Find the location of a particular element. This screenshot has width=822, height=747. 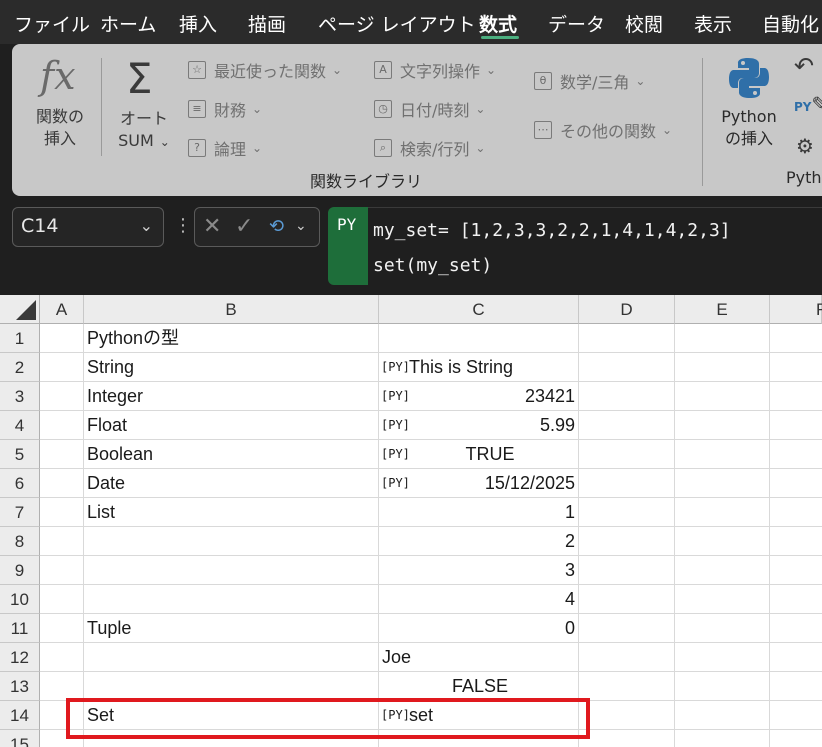

math-button: θ 数学/三角 ⌄ is located at coordinates (589, 81).